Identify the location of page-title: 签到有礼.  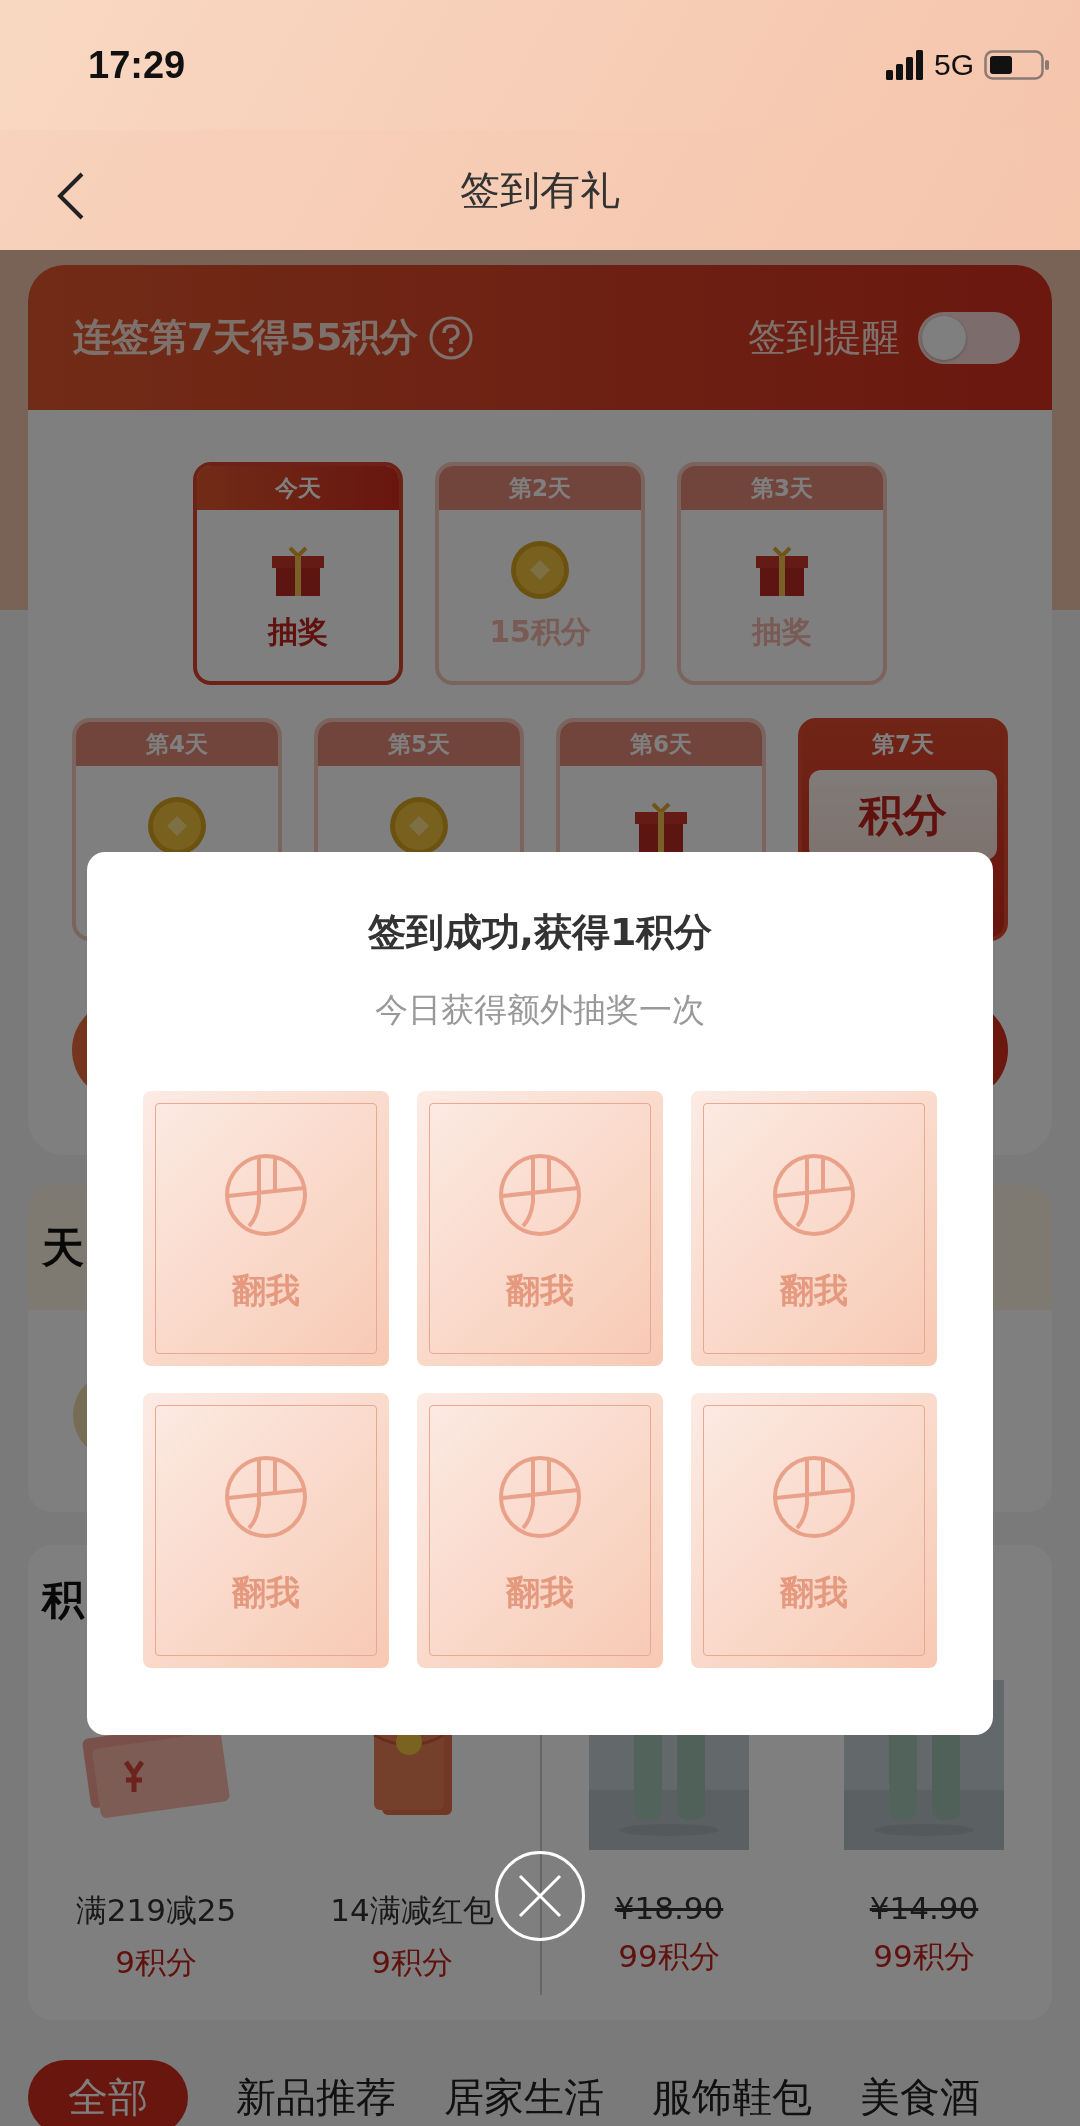
(540, 190).